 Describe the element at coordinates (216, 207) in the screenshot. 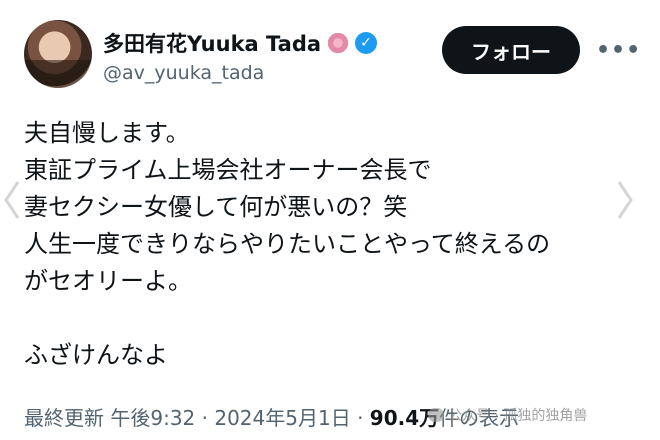

I see `tweet-line: 妻セクシー女優して何が悪いの？笑` at that location.